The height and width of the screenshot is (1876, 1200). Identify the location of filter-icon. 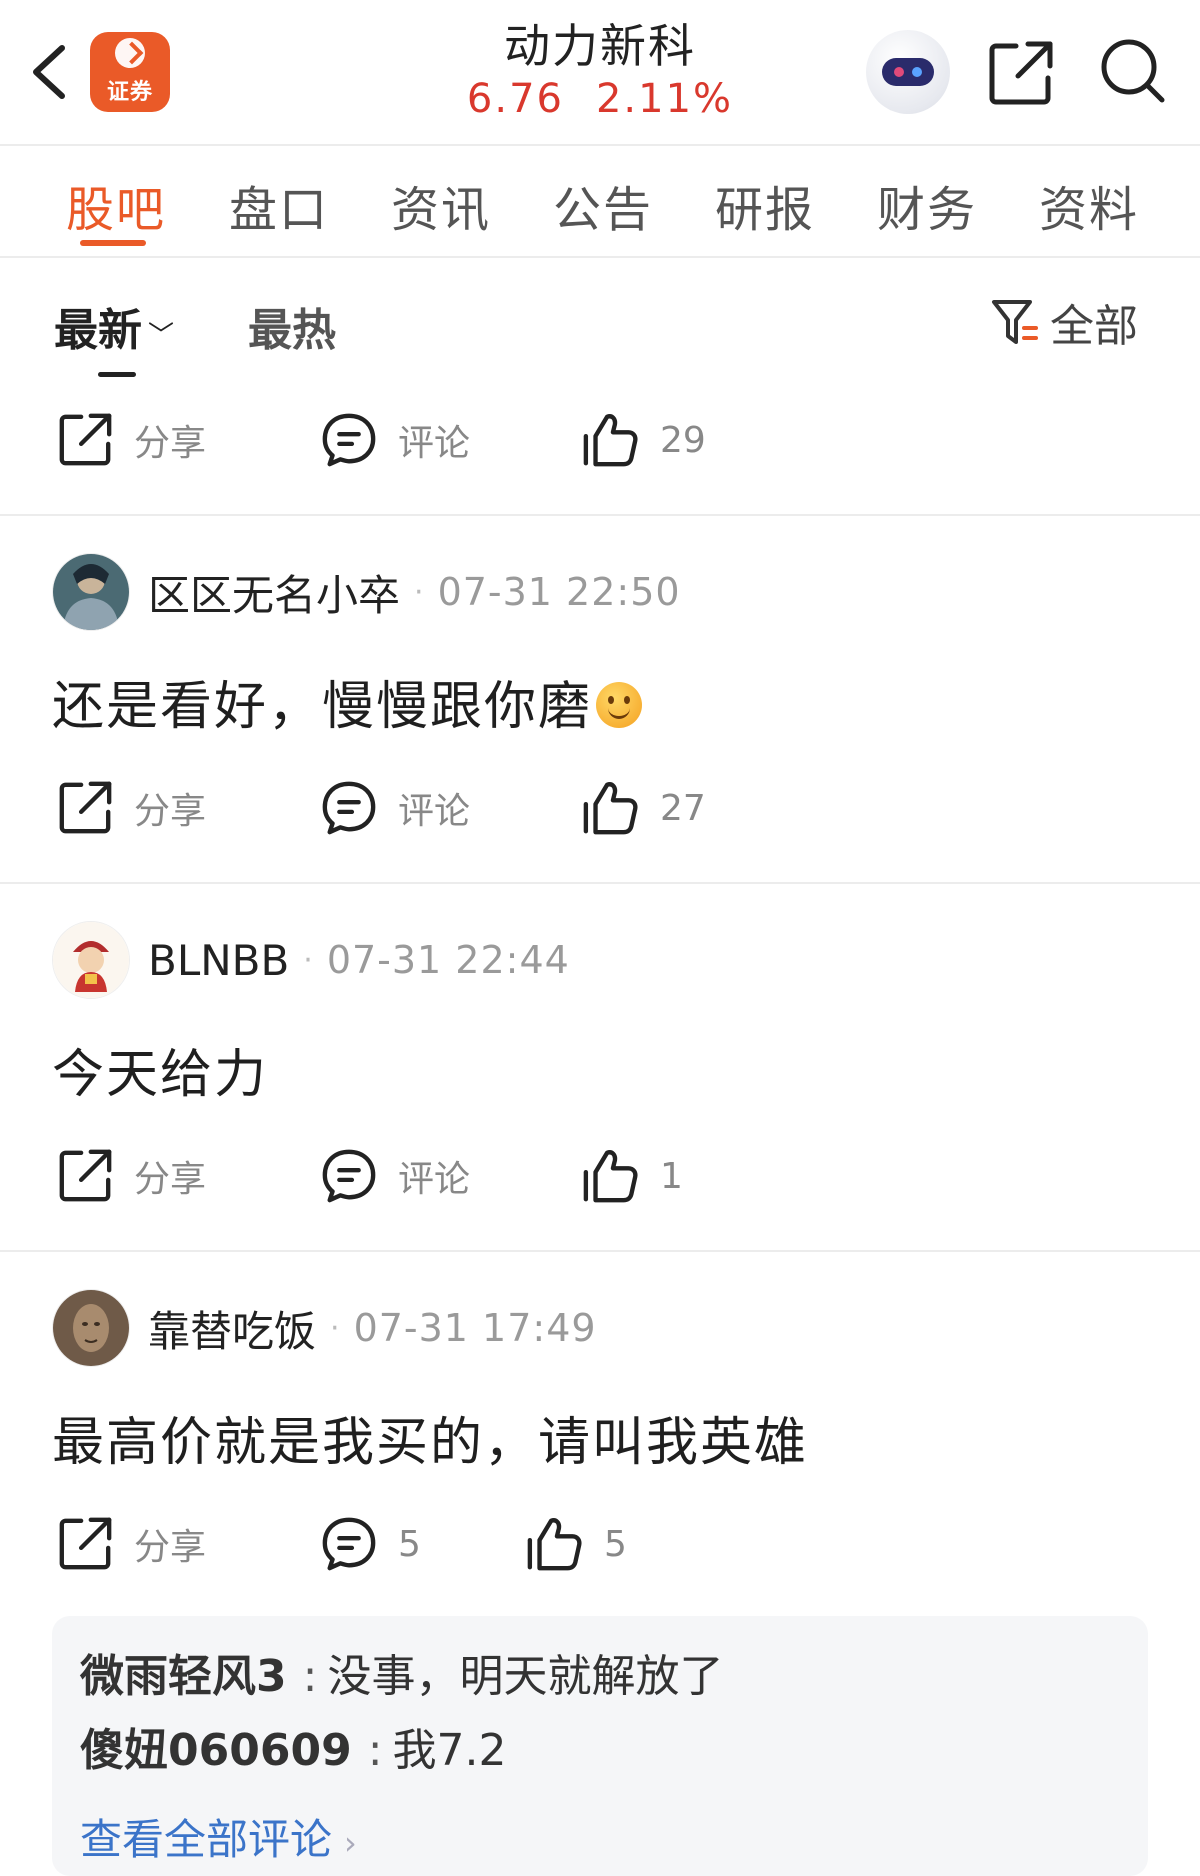
(1015, 322).